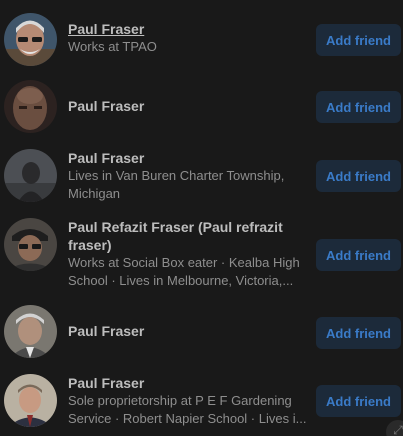 The width and height of the screenshot is (403, 436). Describe the element at coordinates (394, 428) in the screenshot. I see `expand-icon: ⤢` at that location.